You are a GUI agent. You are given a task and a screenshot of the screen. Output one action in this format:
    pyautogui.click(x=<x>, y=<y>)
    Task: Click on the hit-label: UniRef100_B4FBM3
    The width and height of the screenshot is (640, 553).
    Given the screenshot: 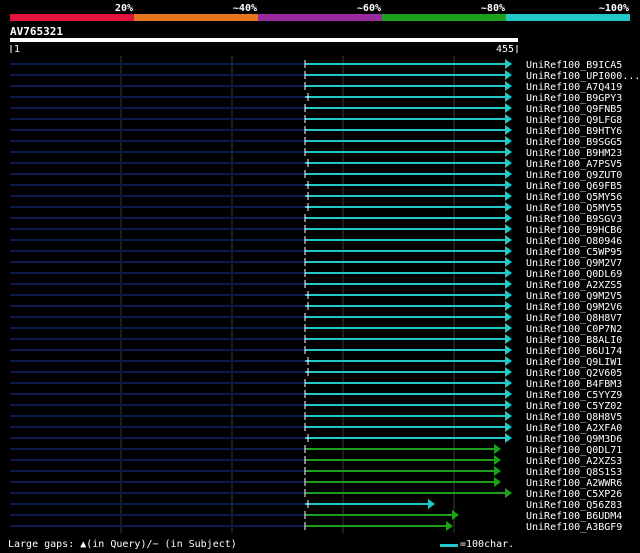 What is the action you would take?
    pyautogui.click(x=574, y=384)
    